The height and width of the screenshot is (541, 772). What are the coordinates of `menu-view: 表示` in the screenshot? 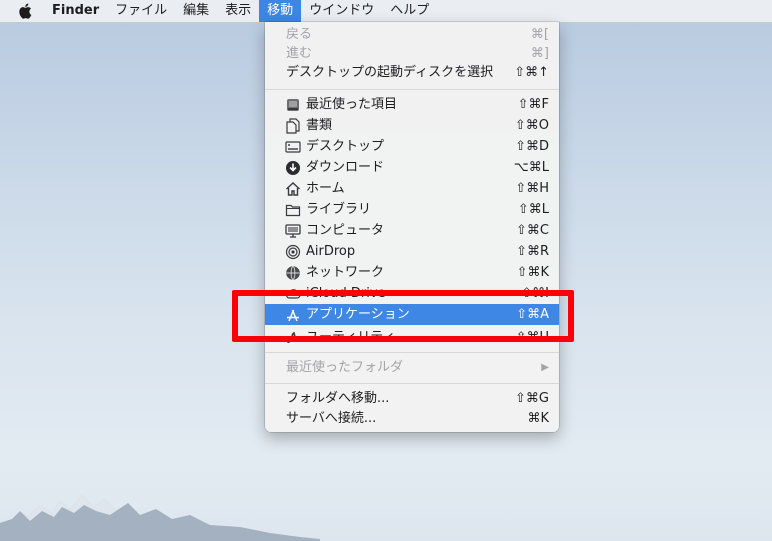 It's located at (238, 11).